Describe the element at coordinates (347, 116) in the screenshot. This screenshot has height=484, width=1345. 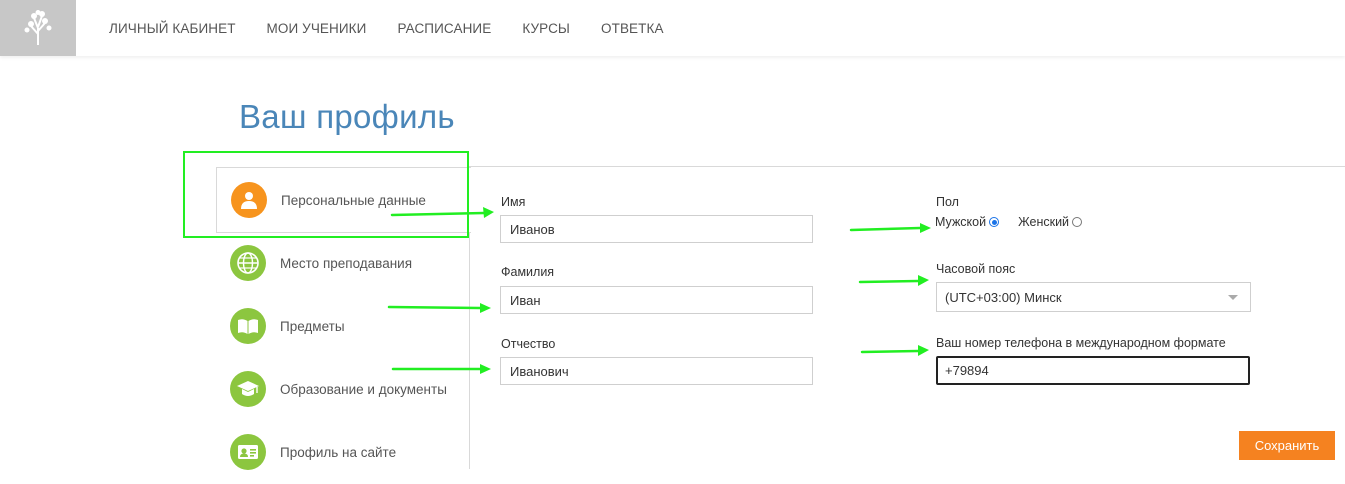
I see `page-title: Ваш профиль` at that location.